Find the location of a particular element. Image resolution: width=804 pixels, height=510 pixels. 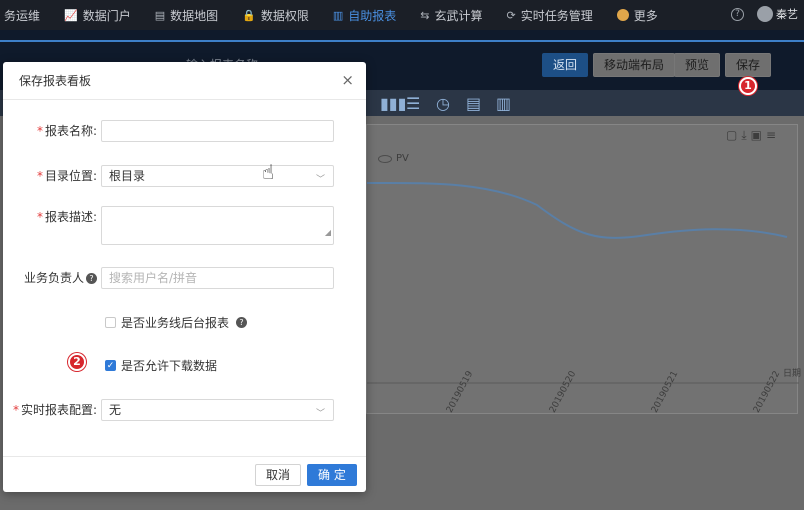

chart-legend: PV is located at coordinates (393, 158).